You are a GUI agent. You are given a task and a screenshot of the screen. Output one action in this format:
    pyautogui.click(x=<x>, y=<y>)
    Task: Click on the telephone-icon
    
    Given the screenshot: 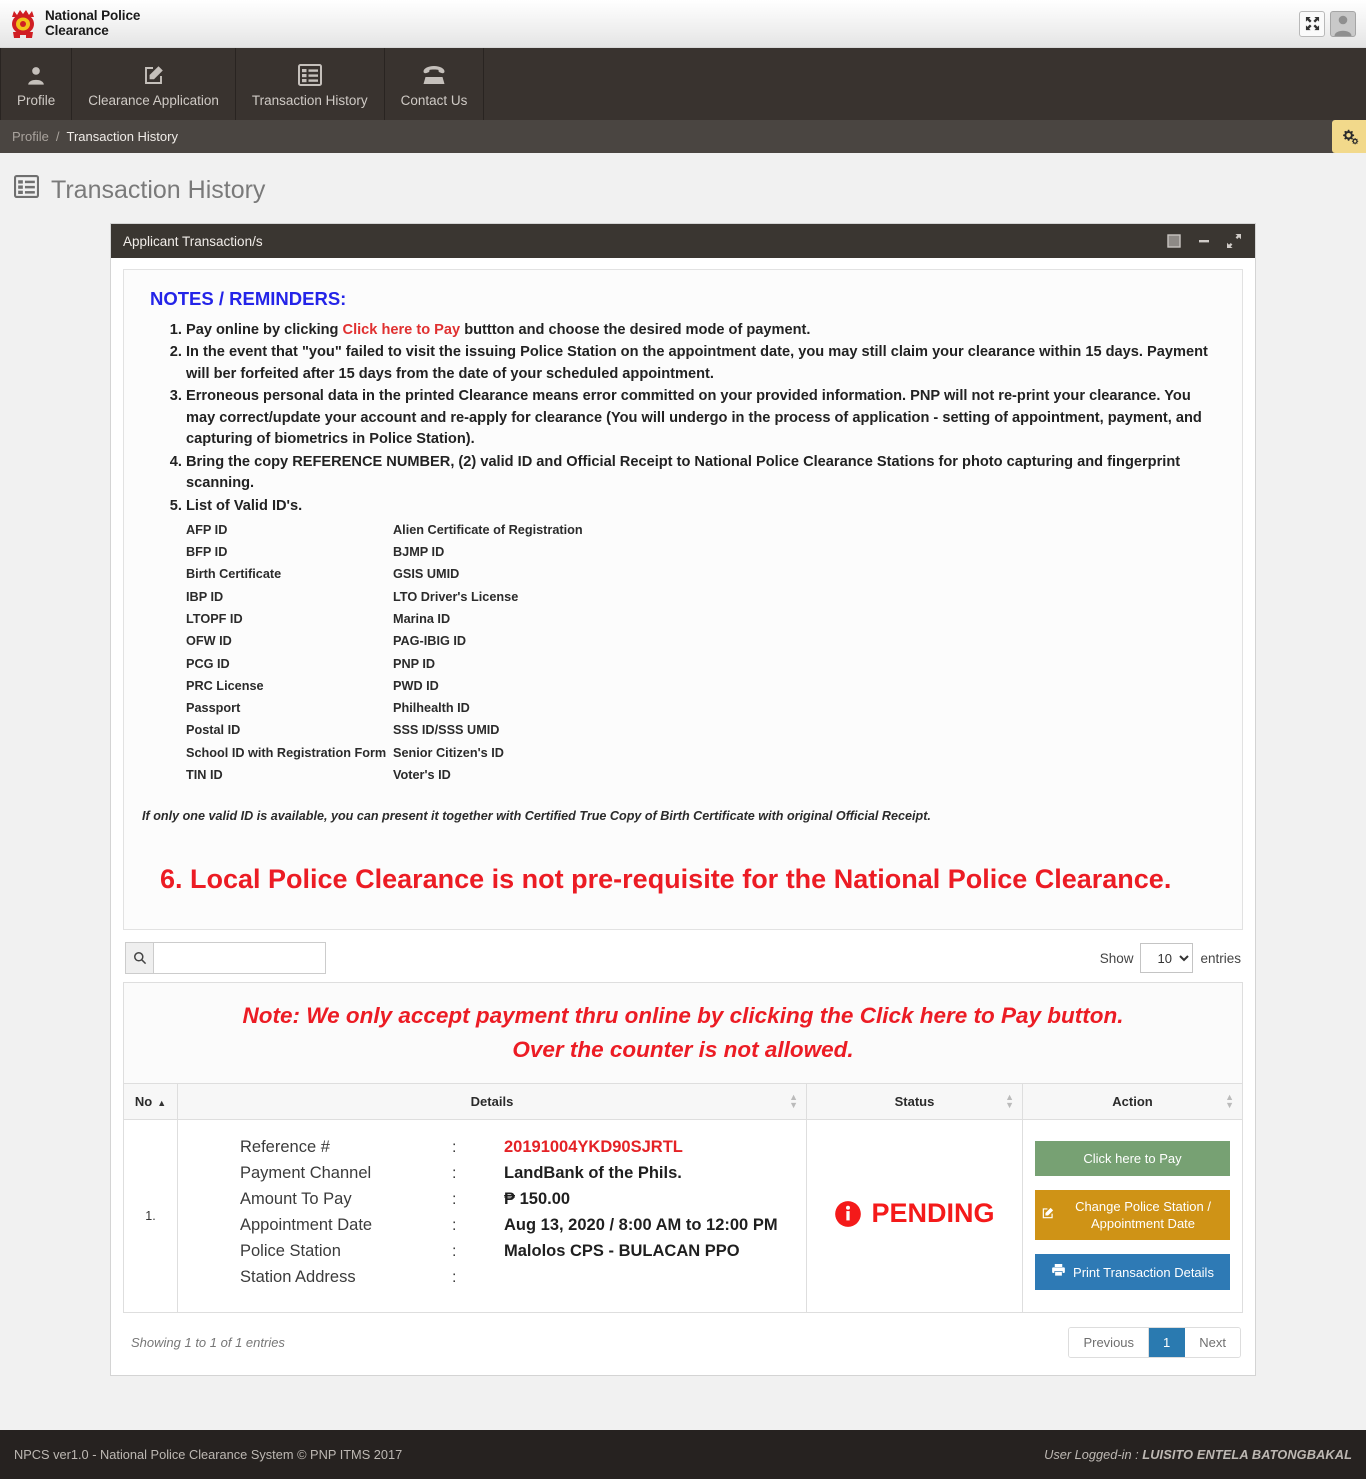 What is the action you would take?
    pyautogui.click(x=434, y=75)
    